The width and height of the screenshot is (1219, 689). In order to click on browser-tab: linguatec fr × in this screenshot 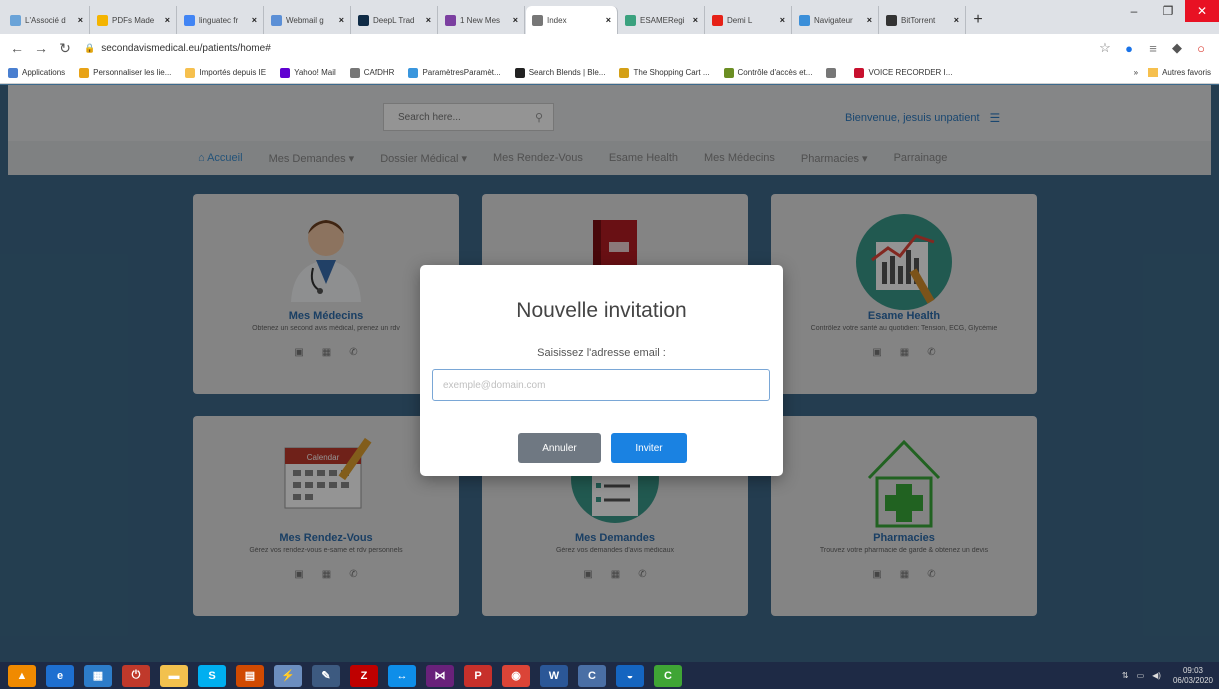, I will do `click(221, 20)`.